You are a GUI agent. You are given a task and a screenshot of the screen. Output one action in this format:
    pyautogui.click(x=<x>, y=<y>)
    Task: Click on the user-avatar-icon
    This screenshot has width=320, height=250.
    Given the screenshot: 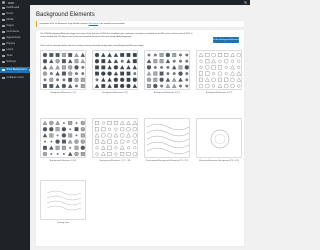 What is the action you would take?
    pyautogui.click(x=245, y=2)
    